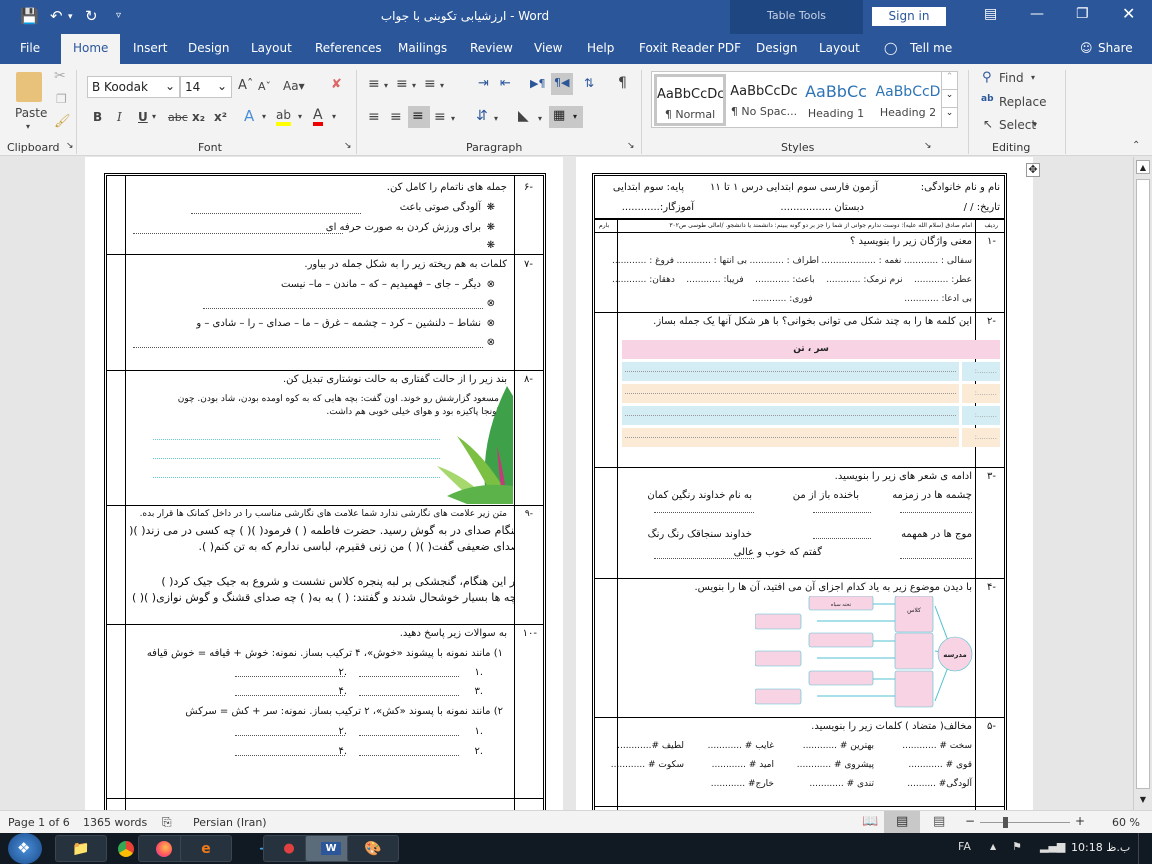  I want to click on minimize-icon: —, so click(1037, 14).